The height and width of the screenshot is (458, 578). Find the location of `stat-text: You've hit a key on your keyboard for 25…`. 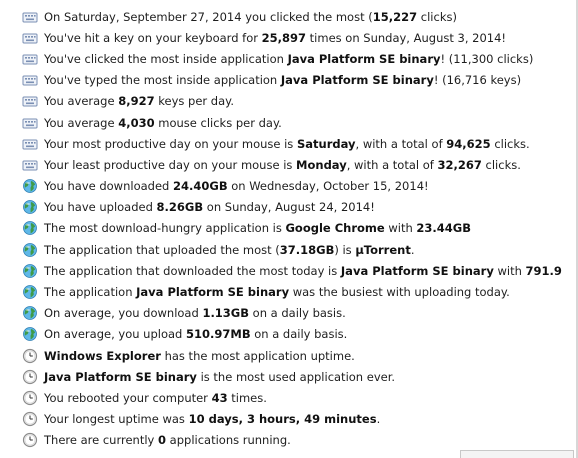

stat-text: You've hit a key on your keyboard for 25… is located at coordinates (275, 38).